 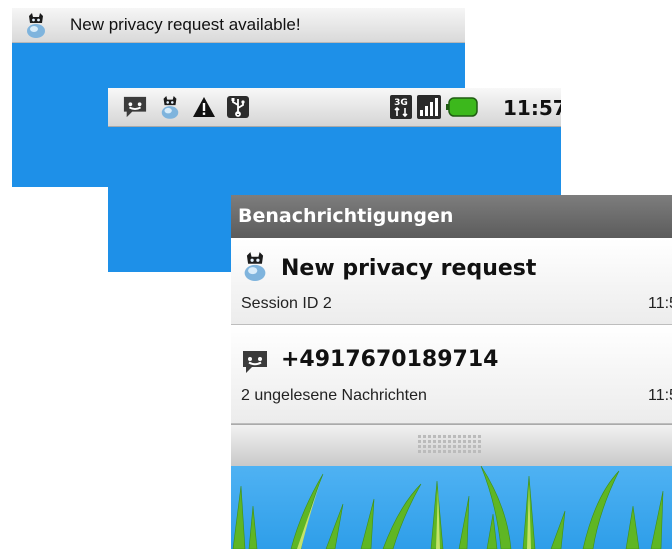 I want to click on notification-privacy: New privacy request Session ID 2 11:57, so click(x=451, y=282).